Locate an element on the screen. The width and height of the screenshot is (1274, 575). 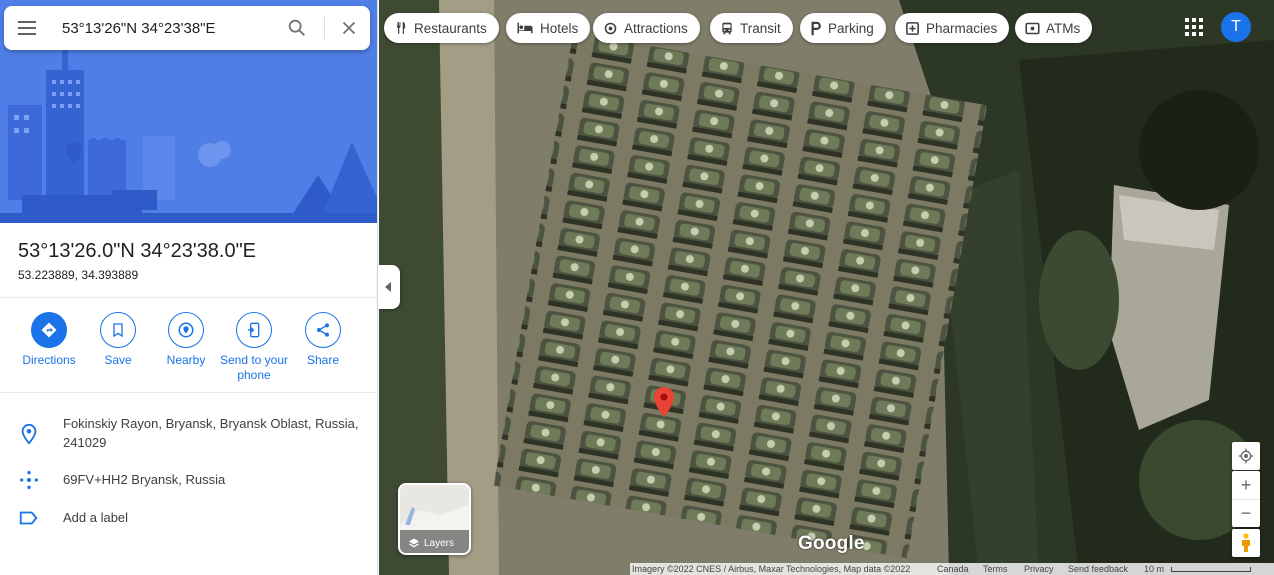
parking-p-icon is located at coordinates (816, 28).